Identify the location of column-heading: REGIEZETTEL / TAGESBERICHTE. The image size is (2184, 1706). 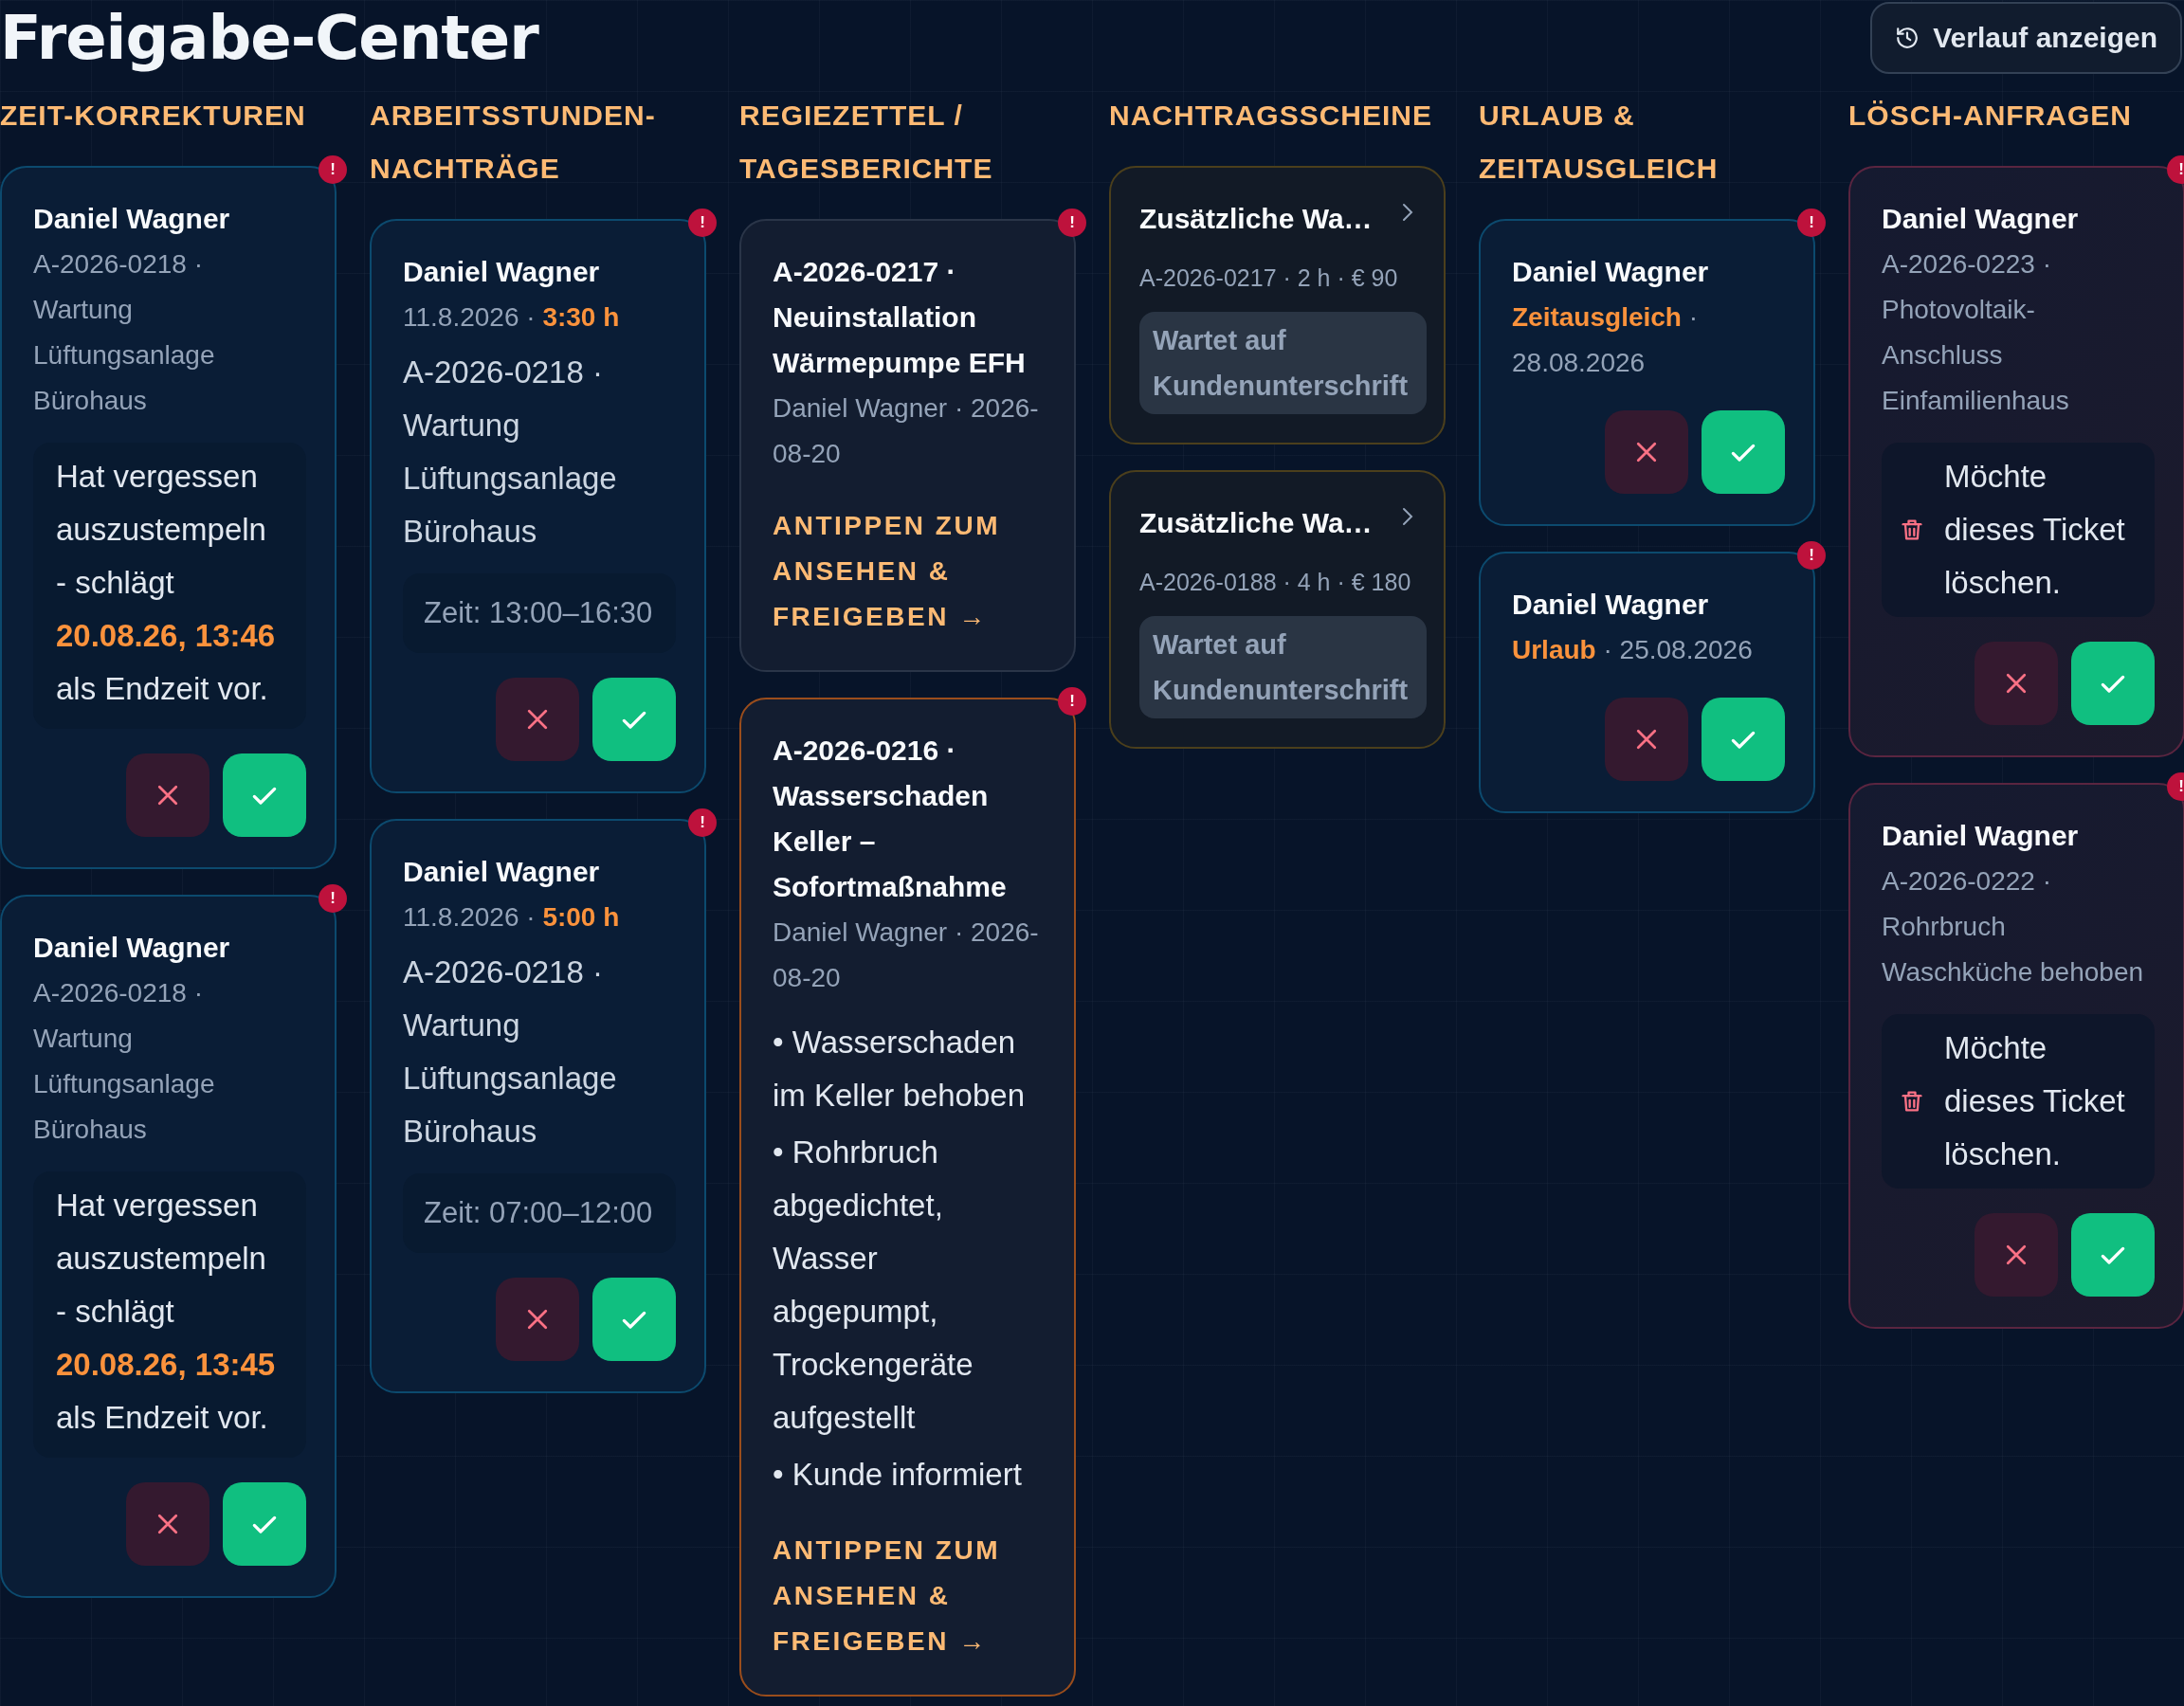
(866, 142).